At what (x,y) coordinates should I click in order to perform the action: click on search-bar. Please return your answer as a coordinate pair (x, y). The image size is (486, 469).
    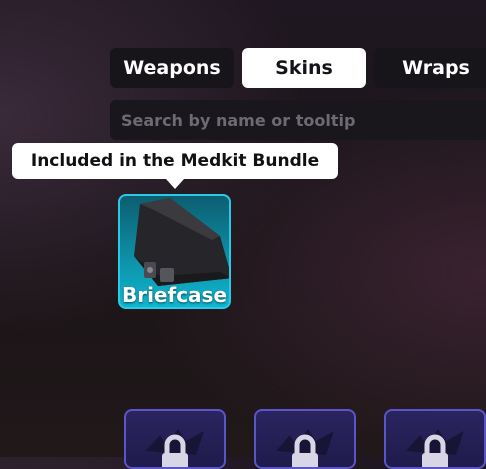
    Looking at the image, I should click on (298, 120).